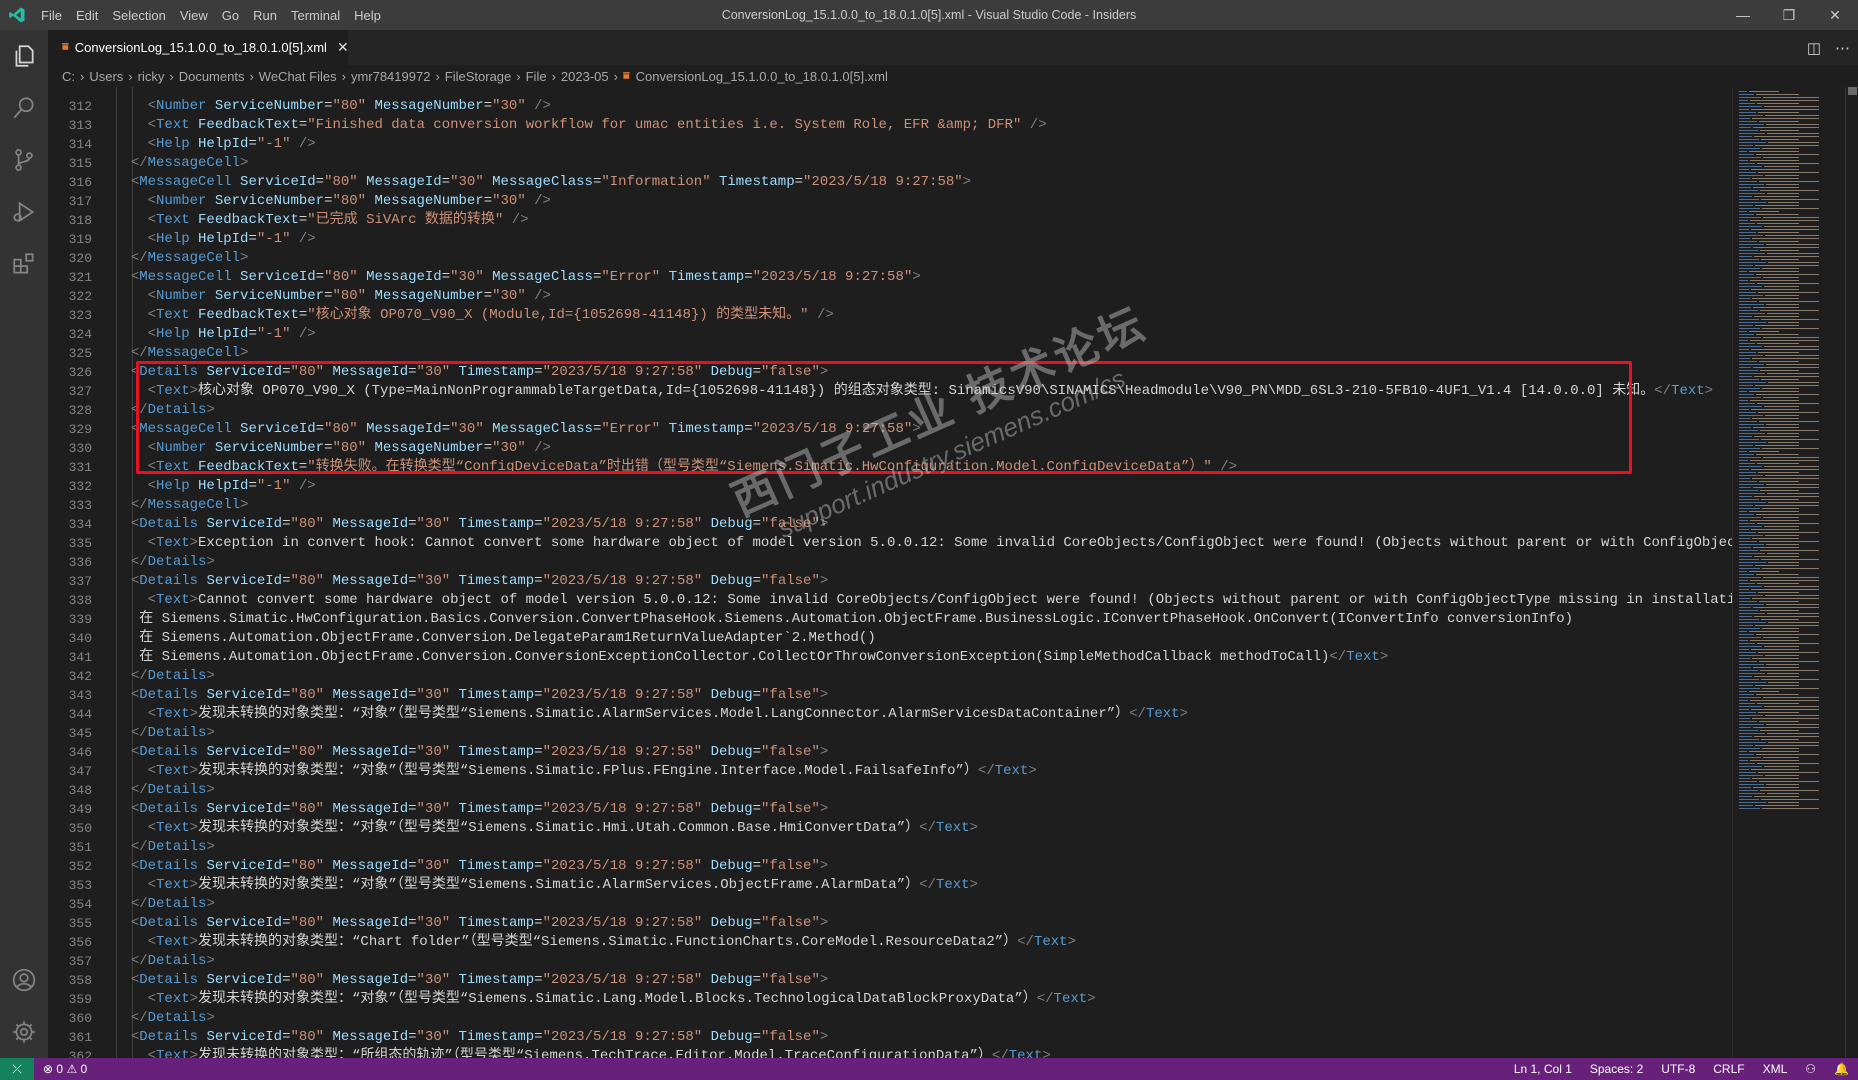 This screenshot has width=1858, height=1080. I want to click on breadcrumb-item: C:, so click(68, 76).